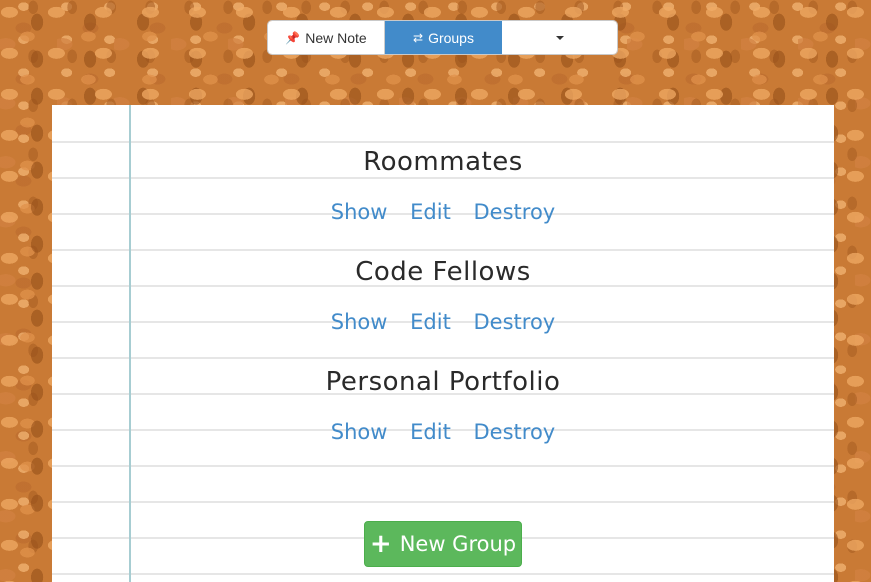  What do you see at coordinates (380, 544) in the screenshot?
I see `plus-icon: +` at bounding box center [380, 544].